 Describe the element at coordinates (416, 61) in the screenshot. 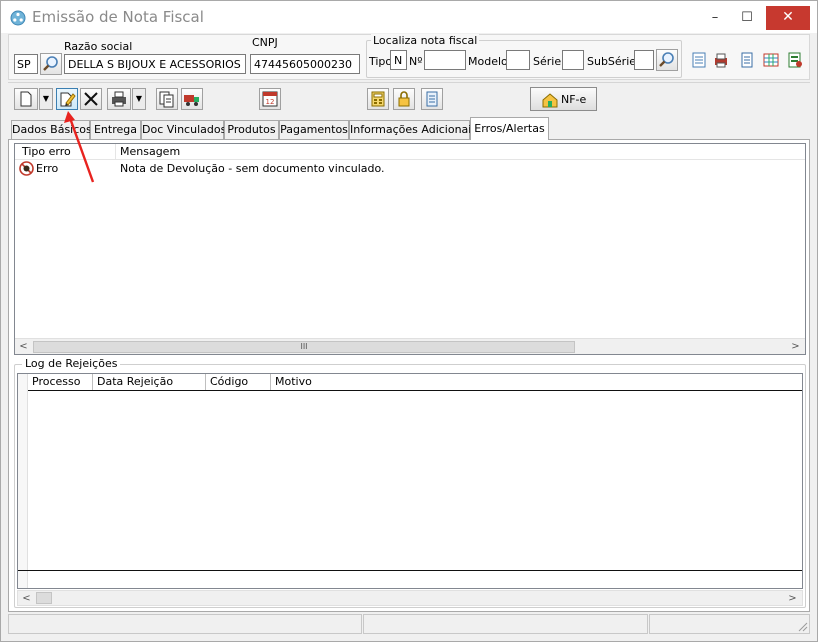

I see `numero-label: Nº` at that location.